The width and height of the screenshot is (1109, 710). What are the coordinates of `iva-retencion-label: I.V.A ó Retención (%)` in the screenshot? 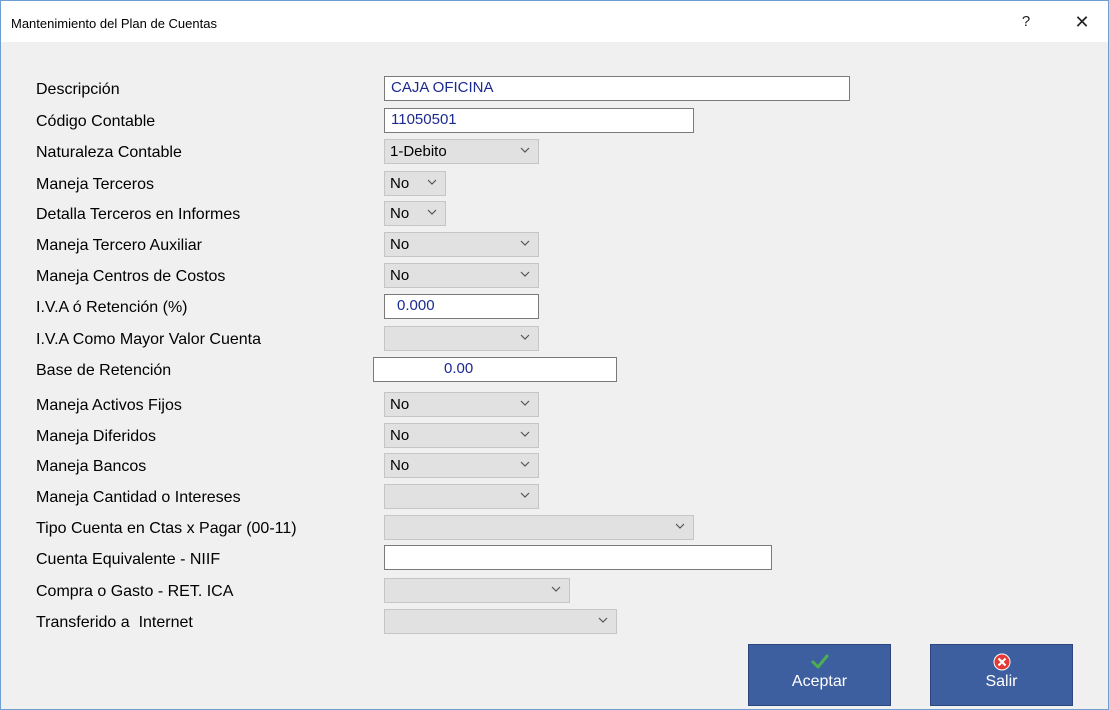 It's located at (112, 307).